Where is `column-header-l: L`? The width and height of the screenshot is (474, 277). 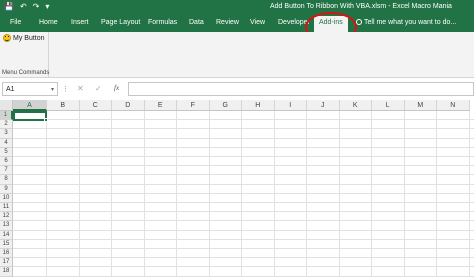 column-header-l: L is located at coordinates (388, 105).